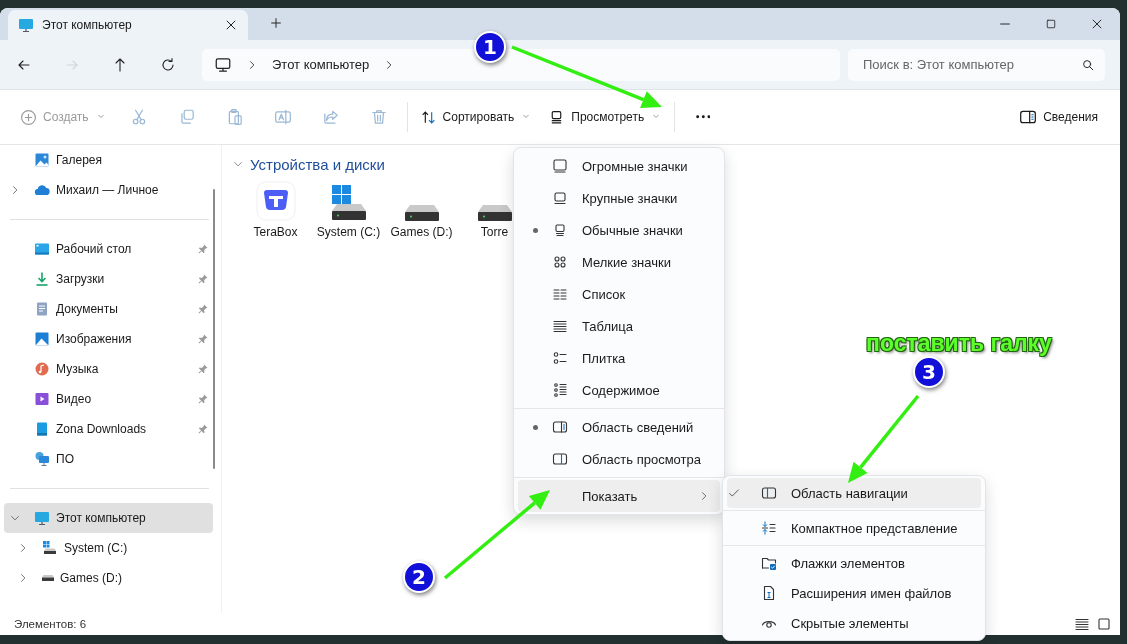 This screenshot has height=644, width=1127. Describe the element at coordinates (42, 459) in the screenshot. I see `network-icon` at that location.